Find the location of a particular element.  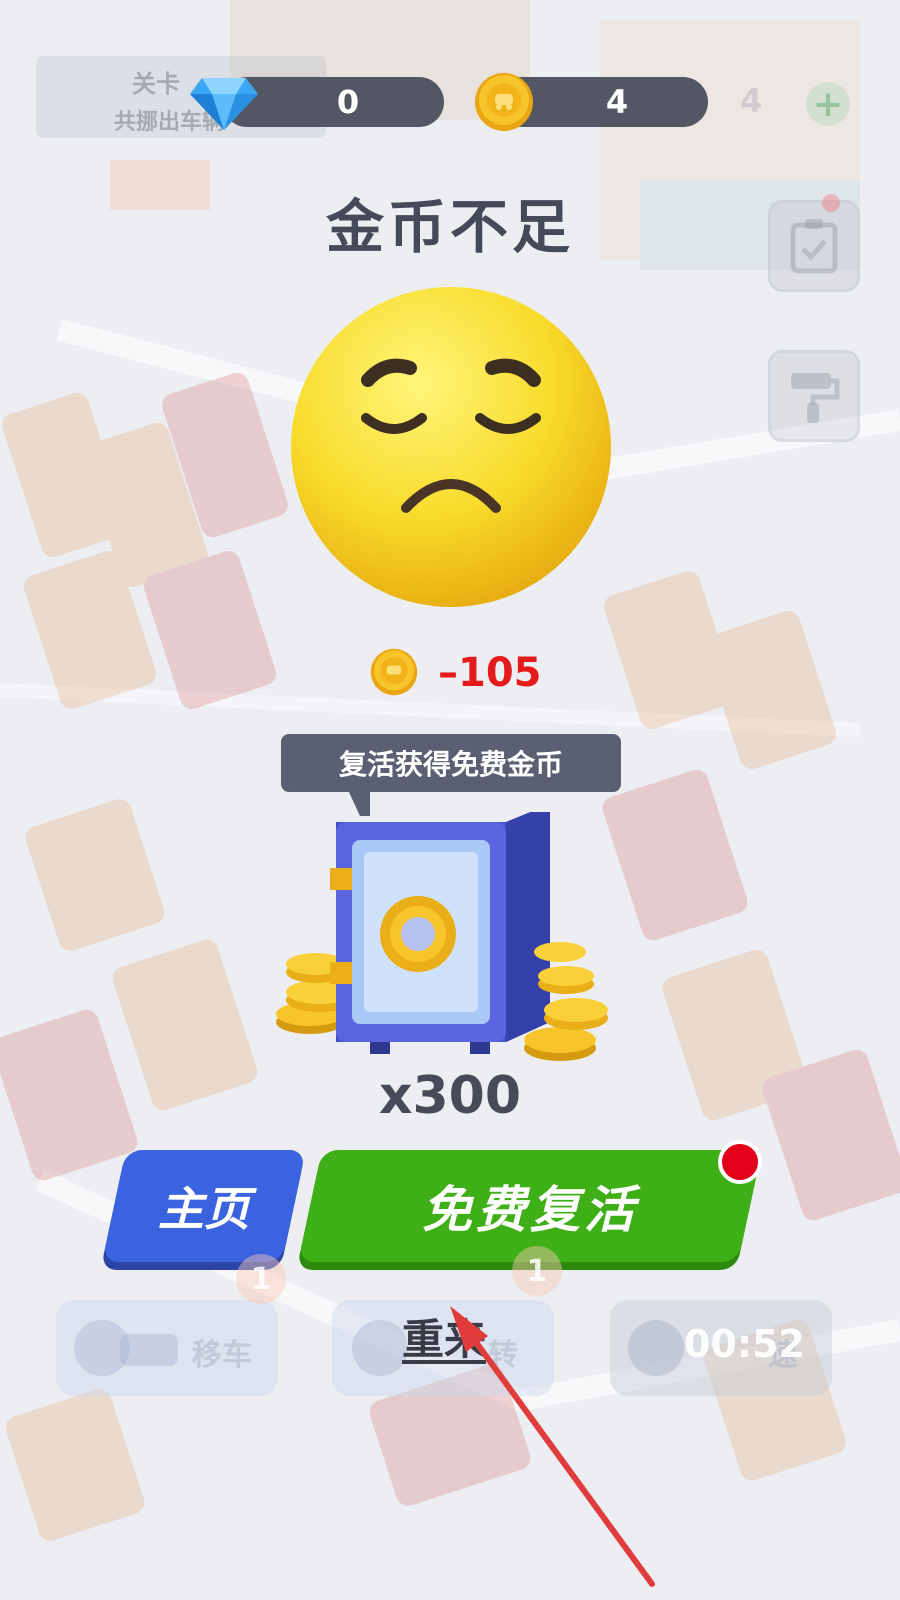

move-car-badge: 1 is located at coordinates (261, 1279).